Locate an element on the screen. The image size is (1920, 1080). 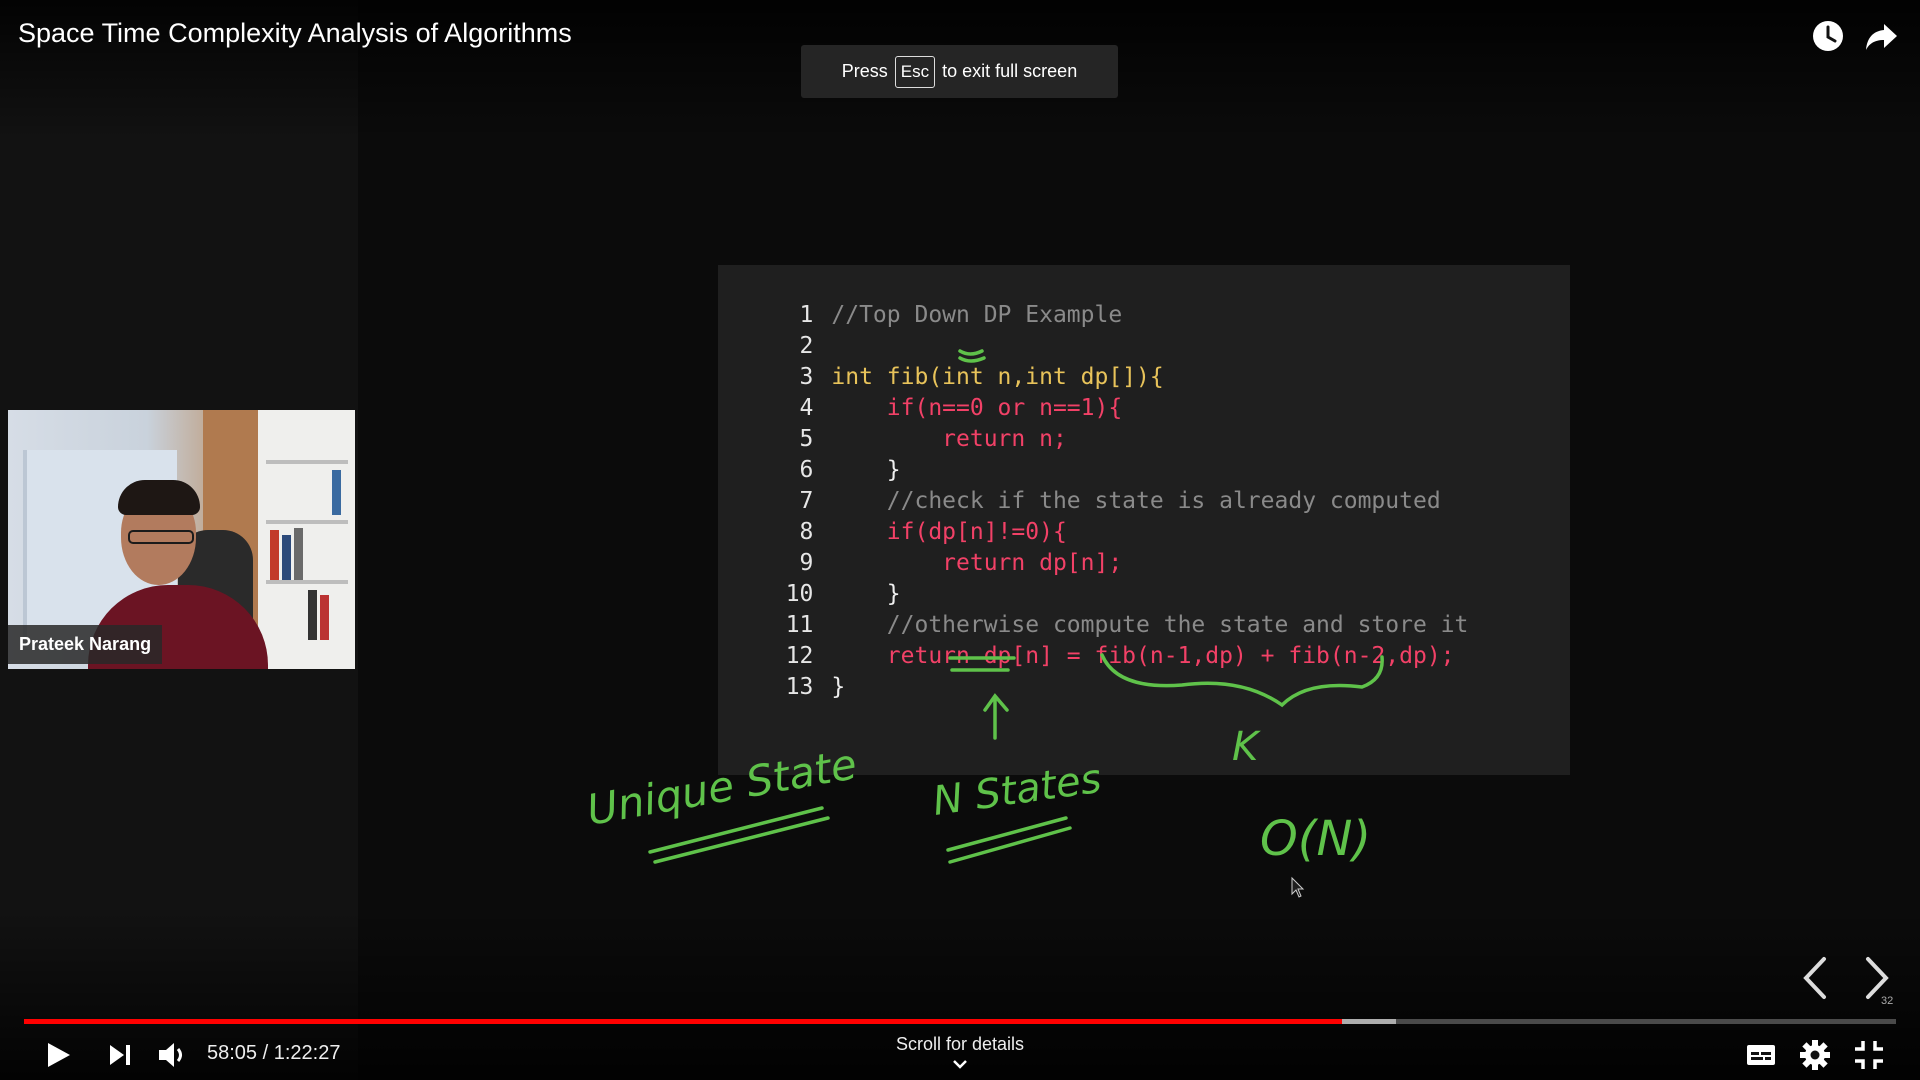
exit-fullscreen-notice: Press Esc to exit full screen is located at coordinates (959, 71).